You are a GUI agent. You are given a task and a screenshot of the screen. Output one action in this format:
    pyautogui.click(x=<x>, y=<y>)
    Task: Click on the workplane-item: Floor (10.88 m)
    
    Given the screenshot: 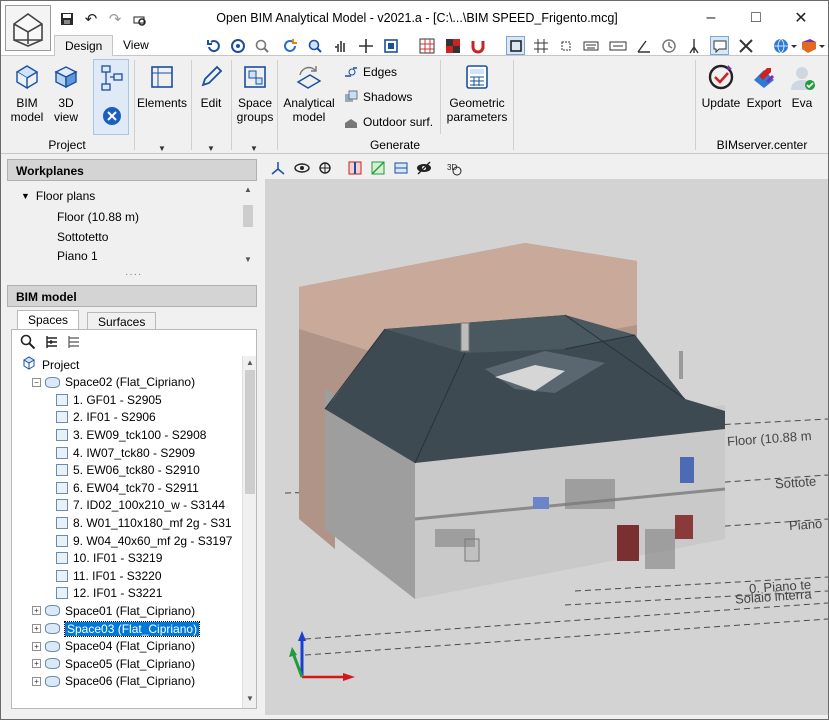 What is the action you would take?
    pyautogui.click(x=98, y=217)
    